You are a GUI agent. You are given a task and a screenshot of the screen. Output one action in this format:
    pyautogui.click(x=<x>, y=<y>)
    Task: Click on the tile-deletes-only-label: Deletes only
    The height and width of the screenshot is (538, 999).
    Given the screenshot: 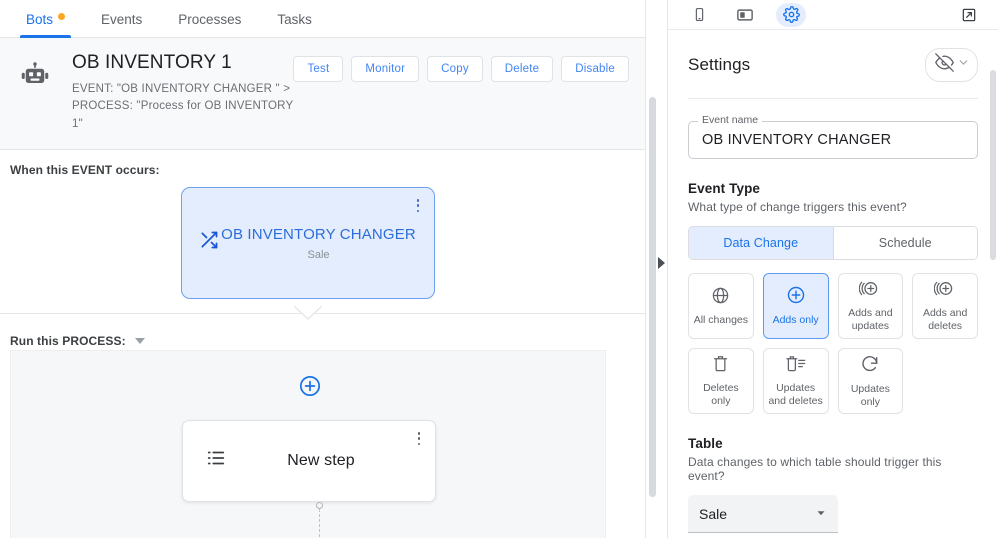 What is the action you would take?
    pyautogui.click(x=721, y=394)
    